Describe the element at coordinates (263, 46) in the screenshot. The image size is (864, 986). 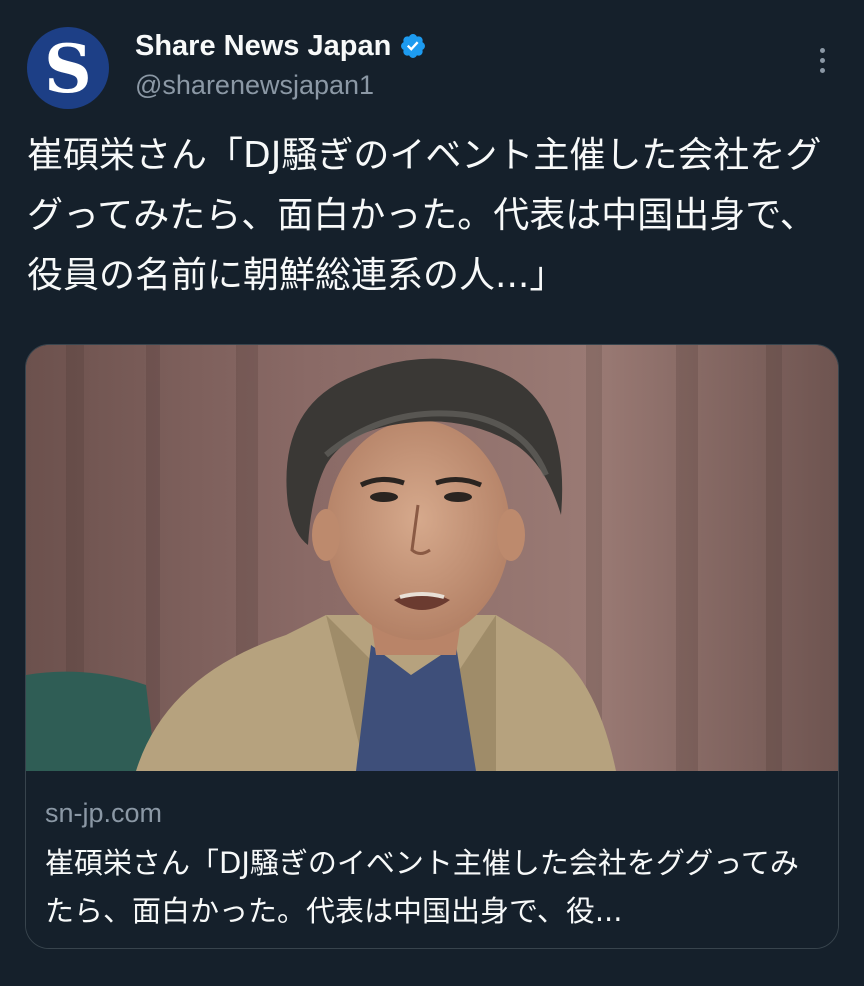
I see `display-name: Share News Japan` at that location.